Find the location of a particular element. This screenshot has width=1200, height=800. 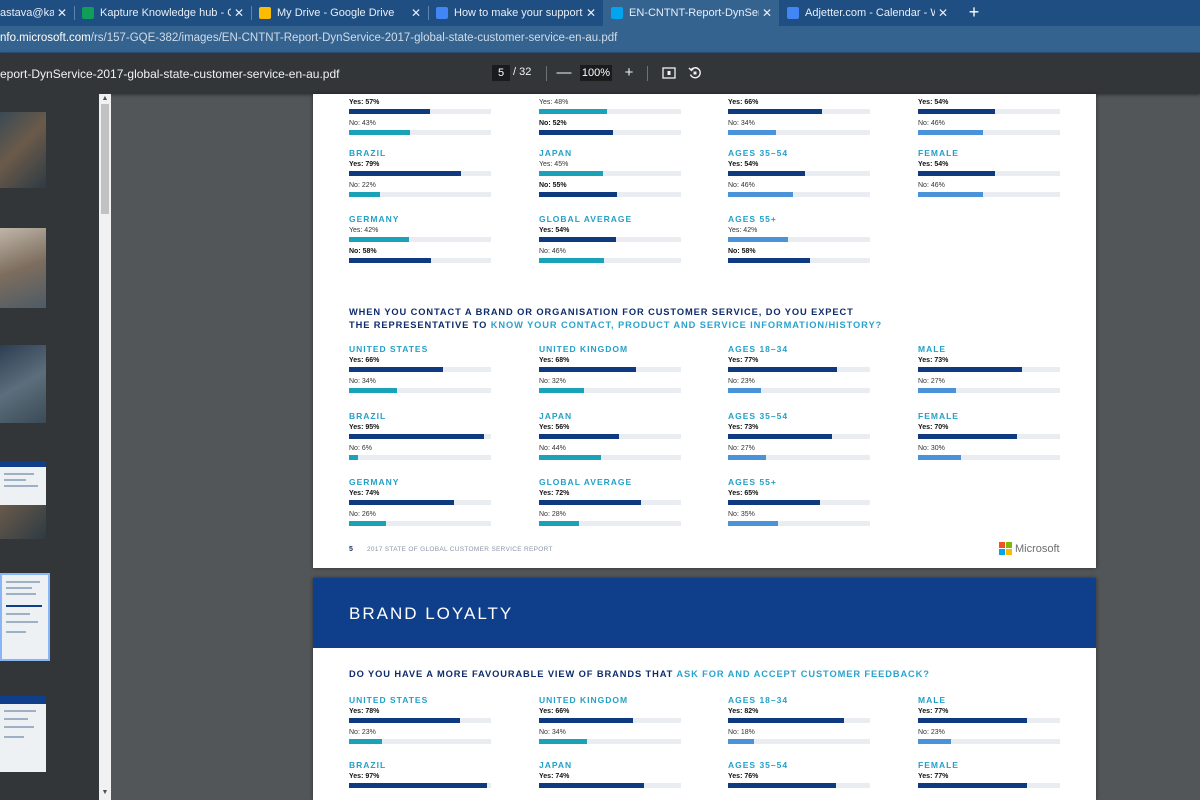

browser-tab: Kapture Knowledge hub - Googl✕ is located at coordinates (162, 13).